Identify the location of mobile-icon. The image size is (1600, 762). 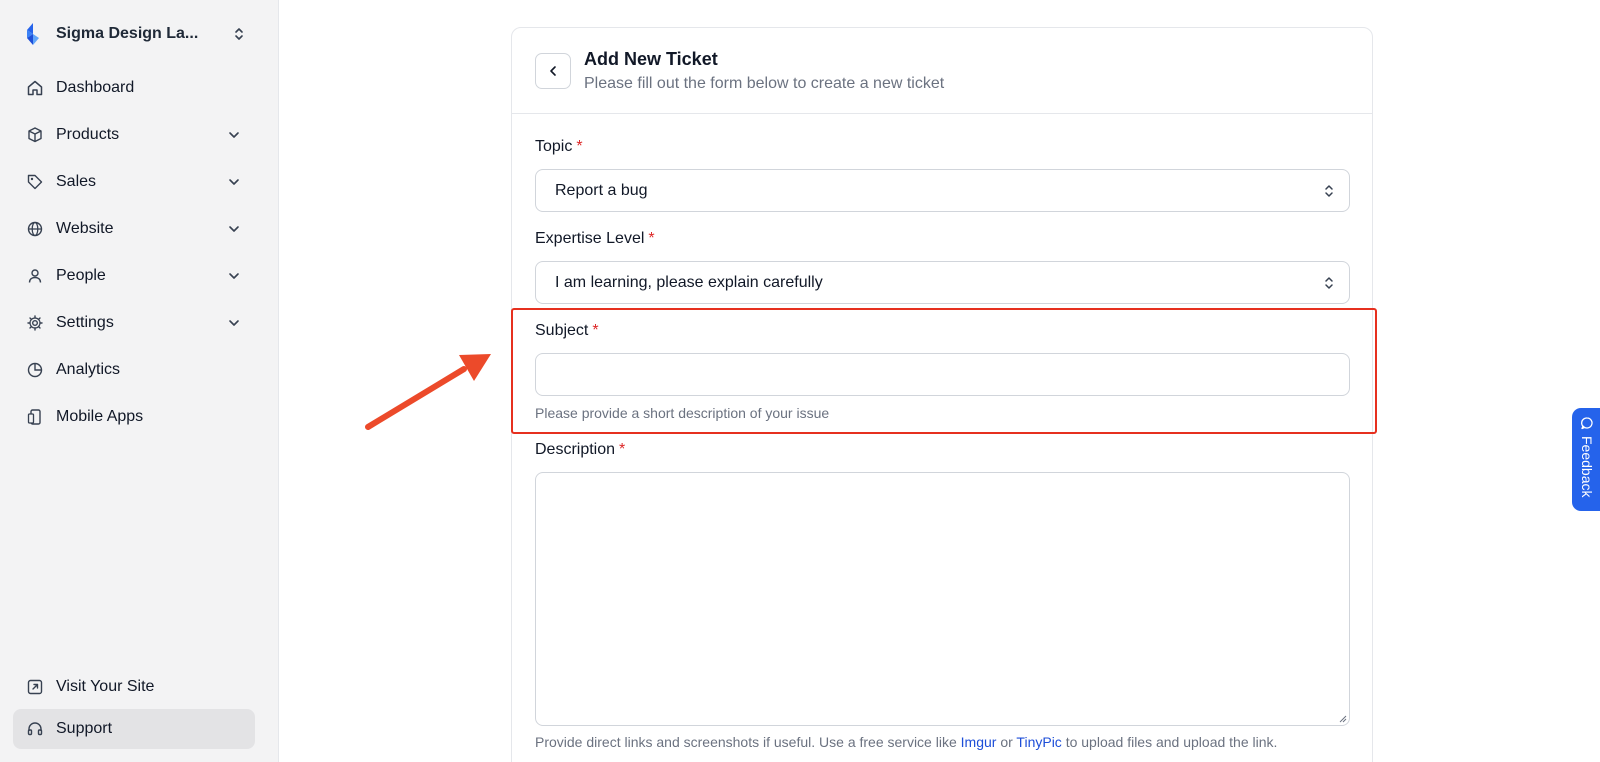
(35, 417).